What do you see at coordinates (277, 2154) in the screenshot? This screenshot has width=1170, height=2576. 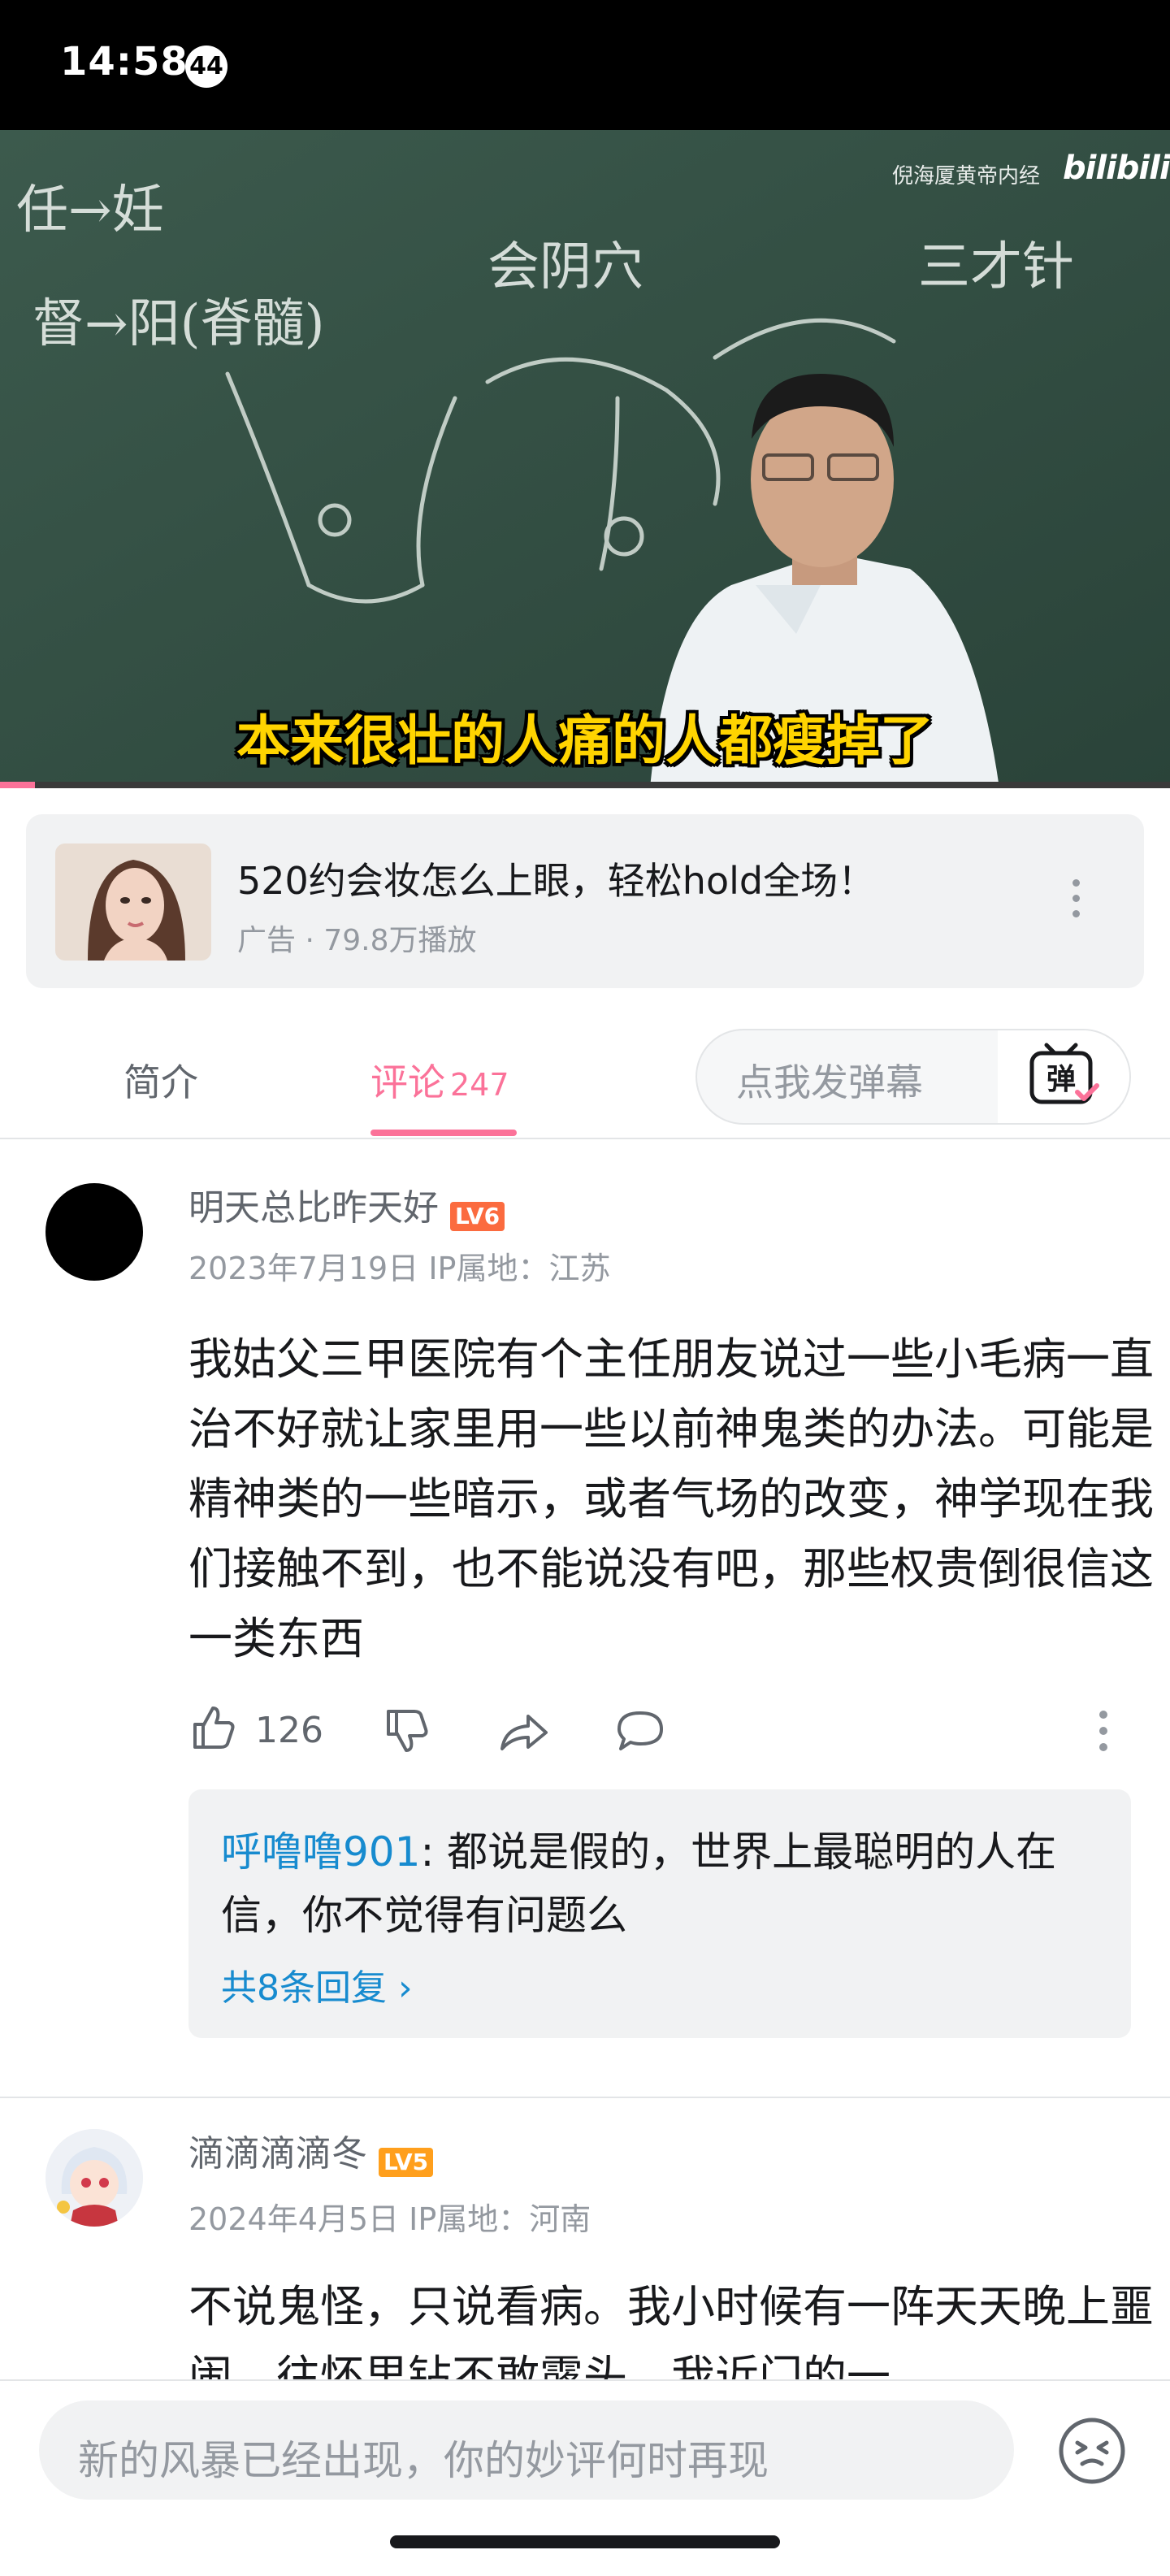 I see `comment-username: 滴滴滴滴冬` at bounding box center [277, 2154].